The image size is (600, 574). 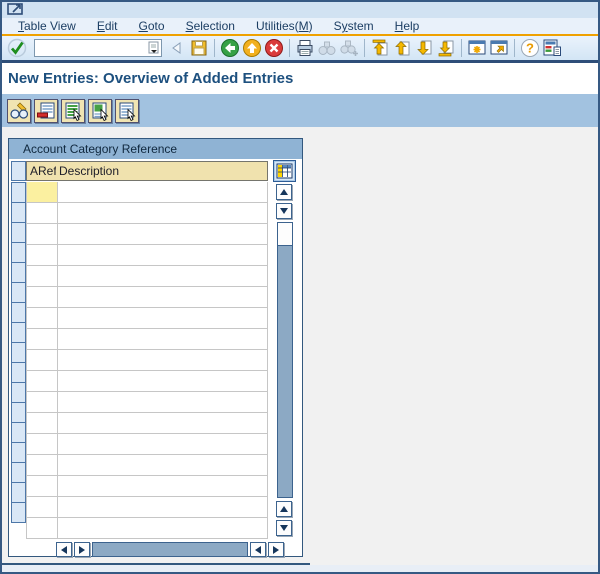 What do you see at coordinates (107, 26) in the screenshot?
I see `menu-item-edit: Edit` at bounding box center [107, 26].